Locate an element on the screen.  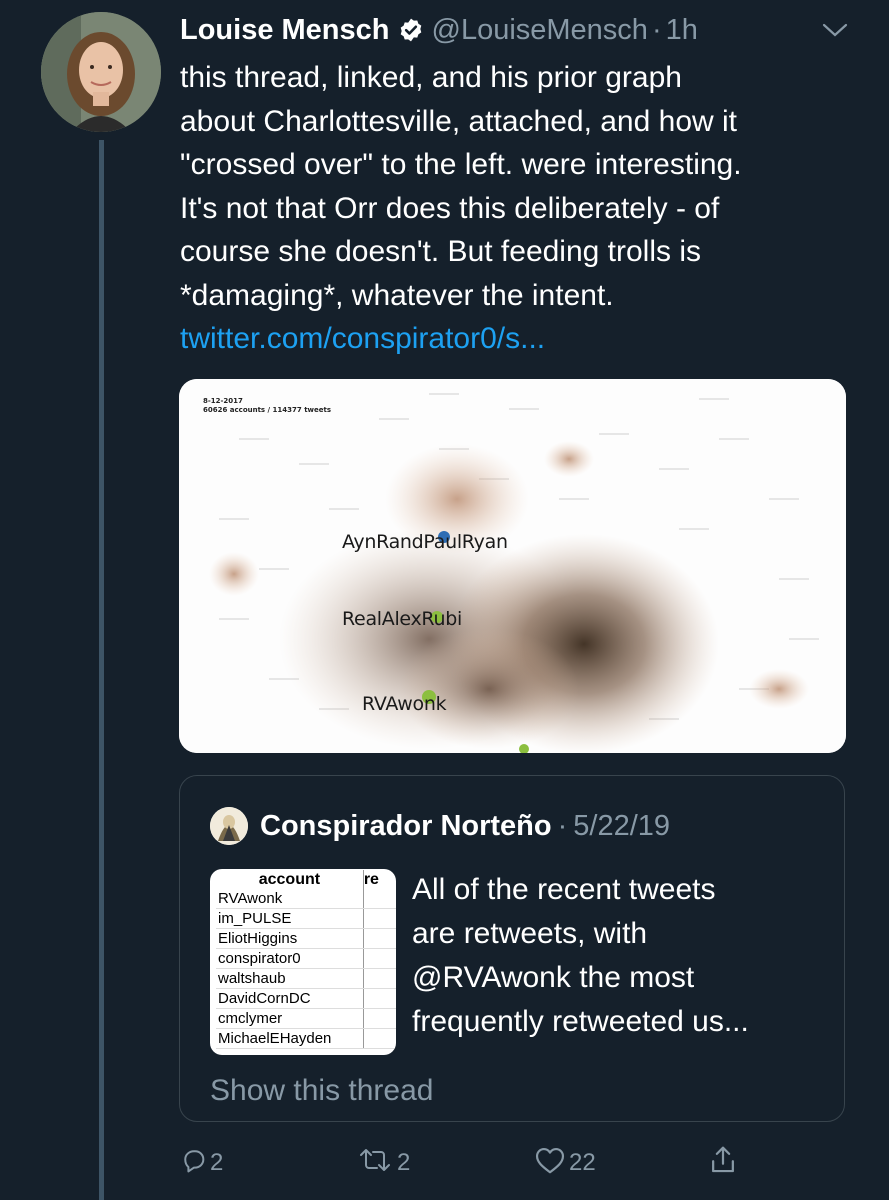
quoted-tweet-header: Conspirador Norteño · 5/22/19 is located at coordinates (440, 826).